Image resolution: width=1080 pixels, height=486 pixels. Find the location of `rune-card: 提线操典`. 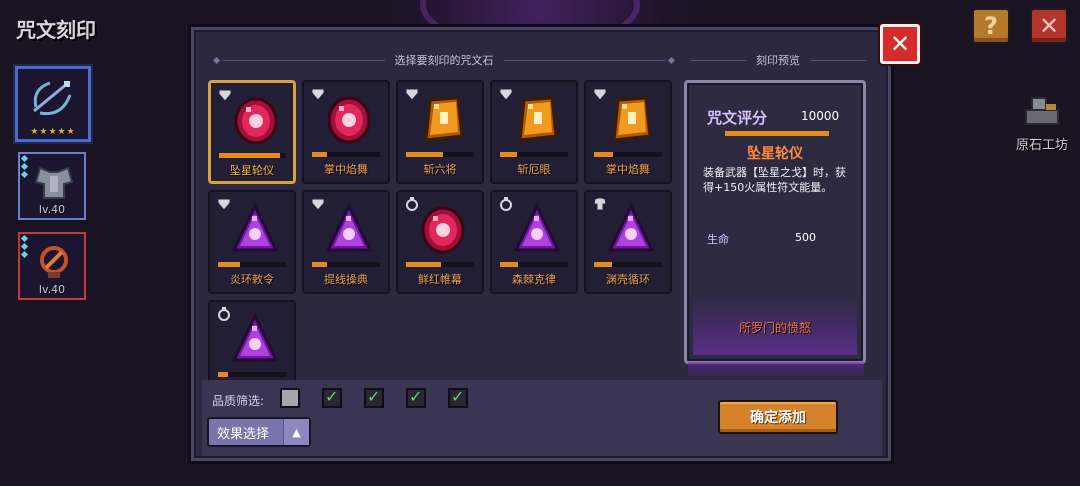

rune-card: 提线操典 is located at coordinates (346, 242).